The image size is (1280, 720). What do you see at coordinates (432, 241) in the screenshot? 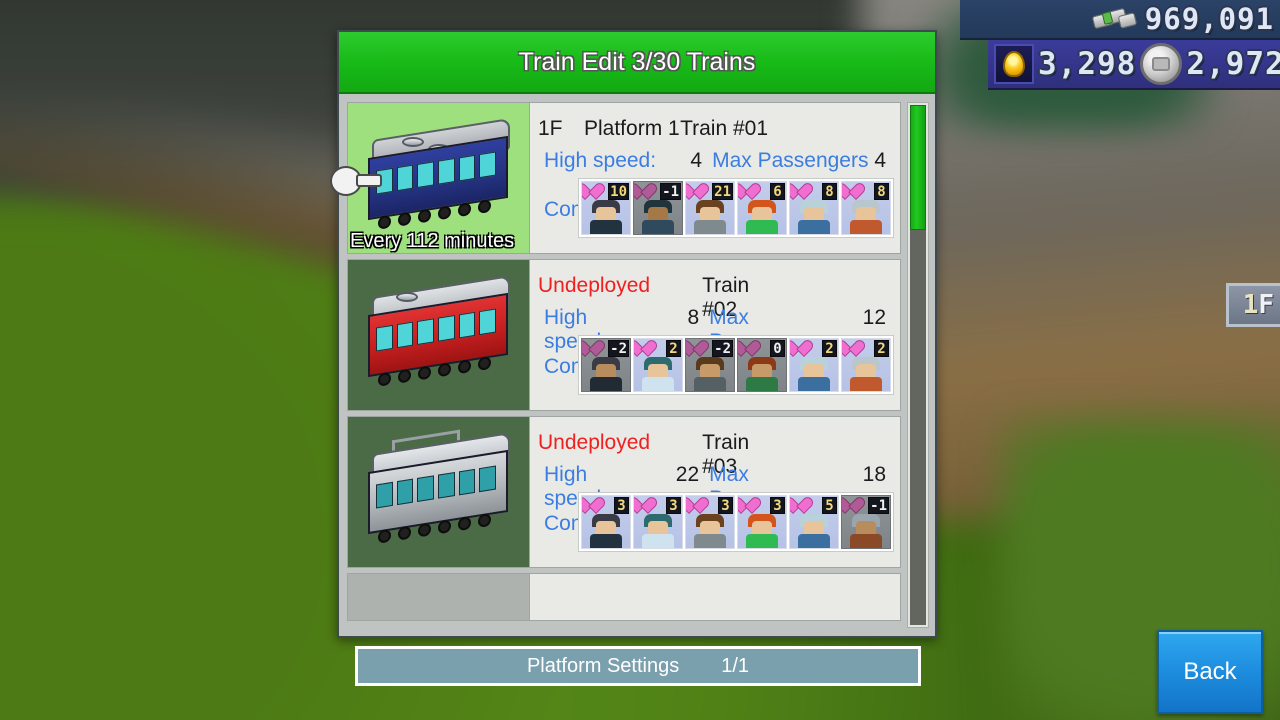
I see `train-interval-caption: Every 112 minutes` at bounding box center [432, 241].